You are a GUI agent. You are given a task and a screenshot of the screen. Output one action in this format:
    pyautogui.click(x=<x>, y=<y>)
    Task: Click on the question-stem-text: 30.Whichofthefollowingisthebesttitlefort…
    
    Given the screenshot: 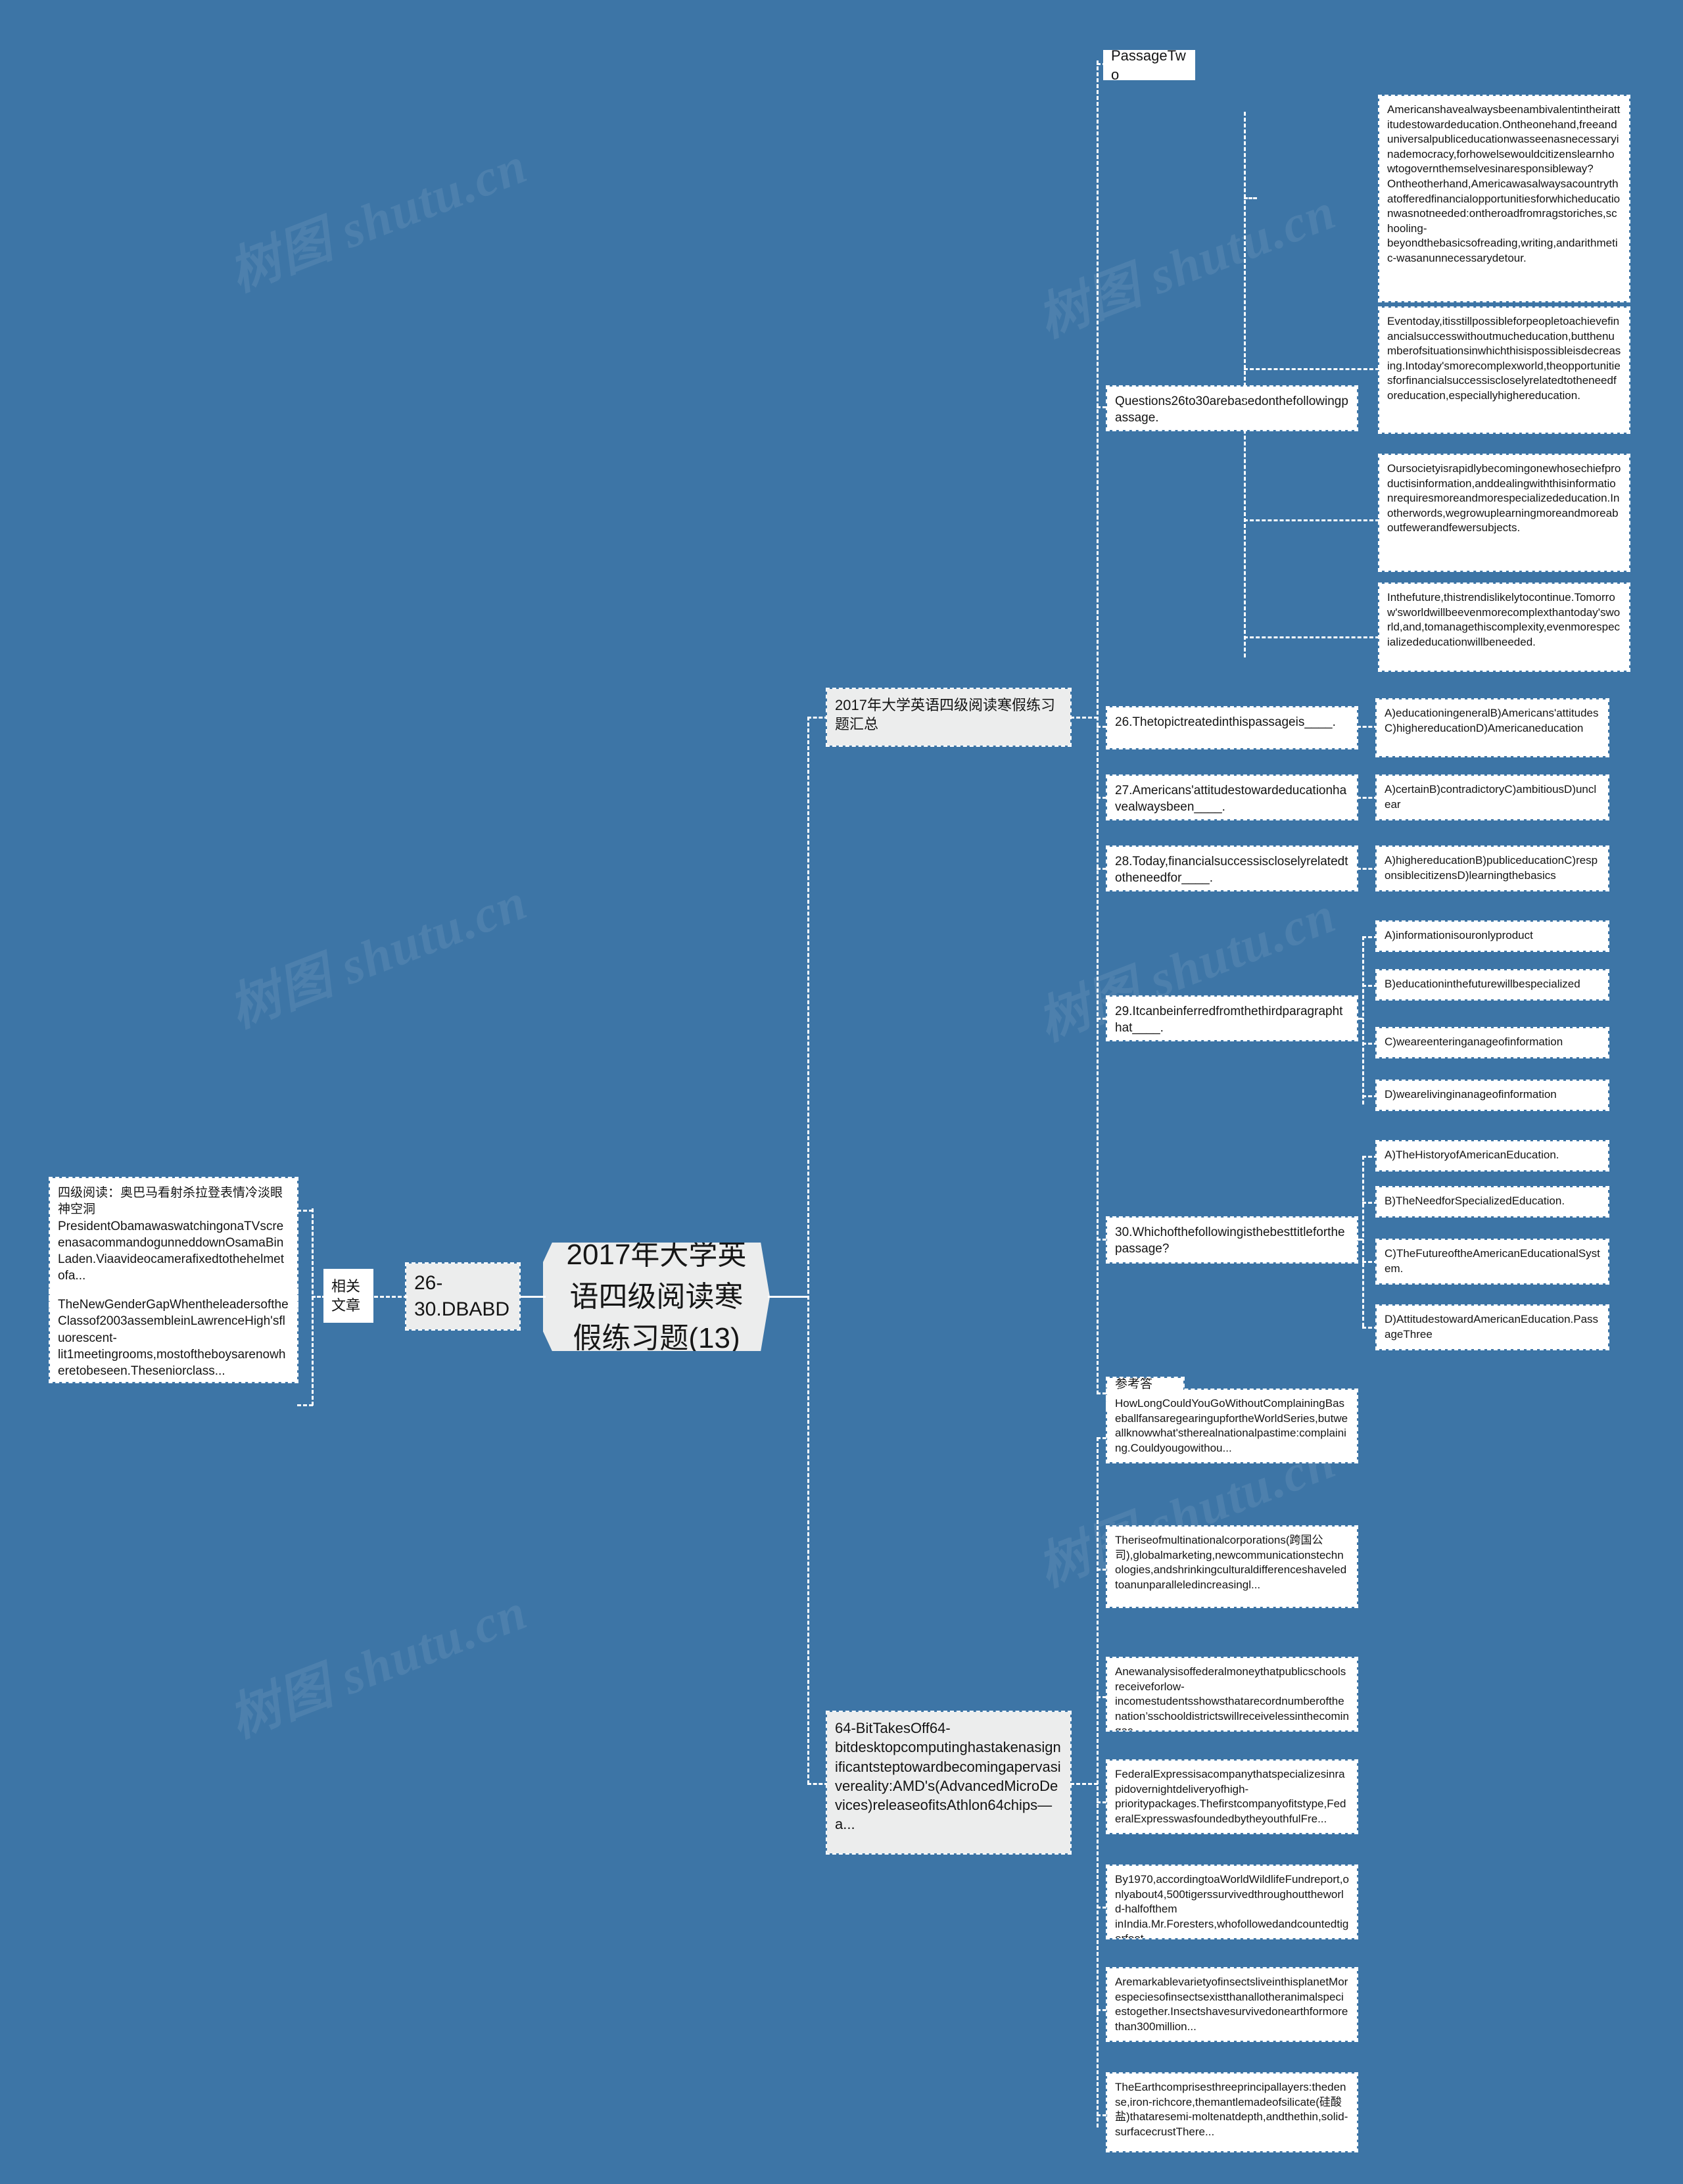 What is the action you would take?
    pyautogui.click(x=1230, y=1240)
    